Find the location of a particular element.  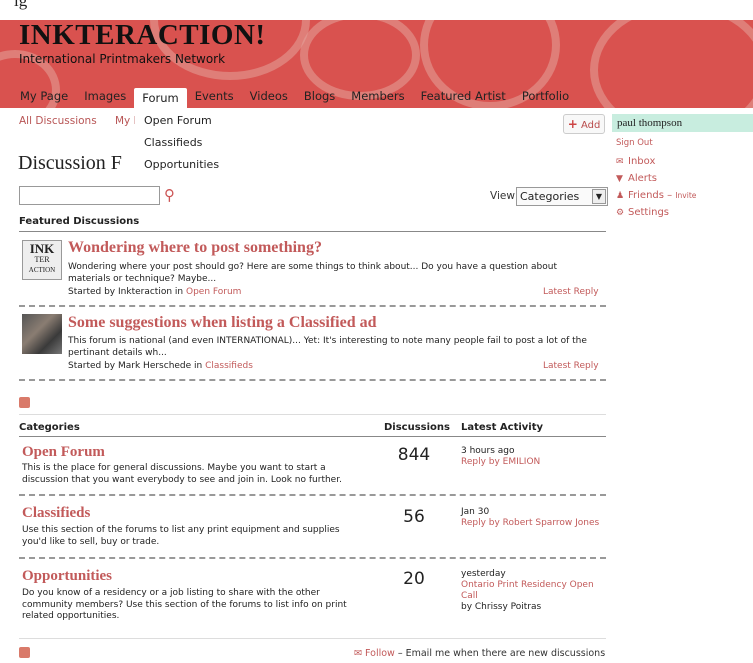

nav-videos: Videos is located at coordinates (269, 98).